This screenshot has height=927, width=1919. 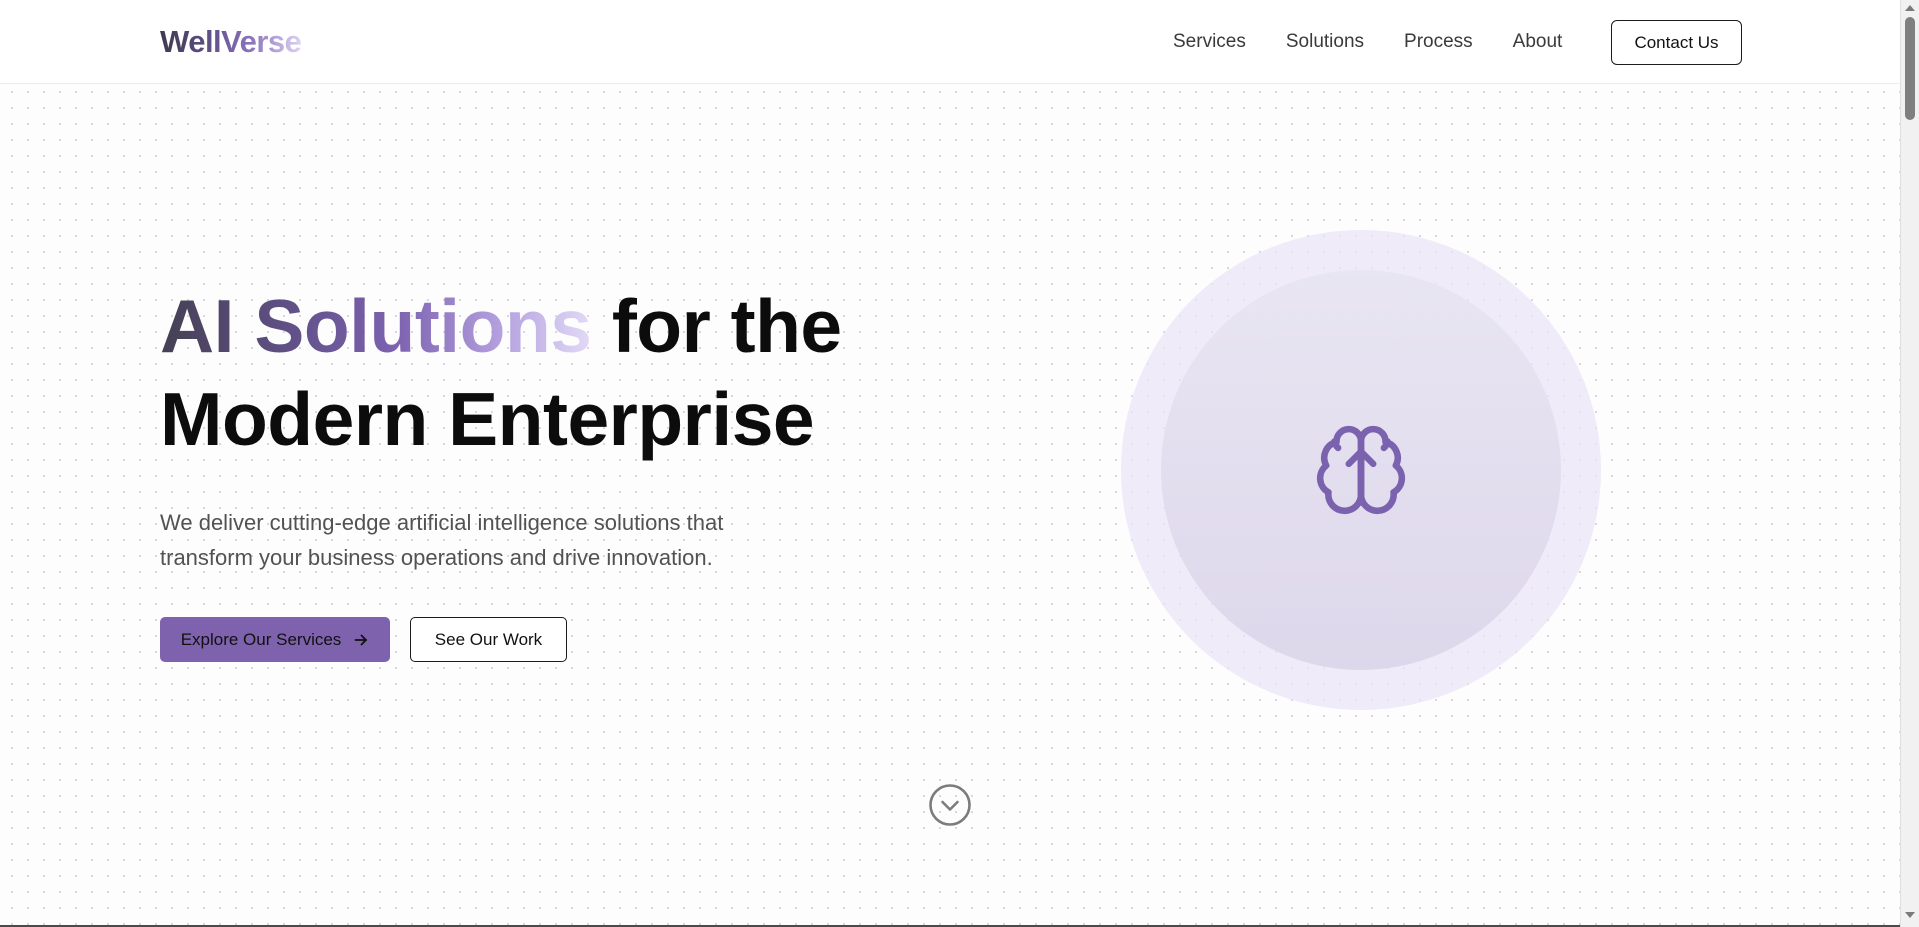 I want to click on main-nav: Services Solutions Process About, so click(x=1387, y=42).